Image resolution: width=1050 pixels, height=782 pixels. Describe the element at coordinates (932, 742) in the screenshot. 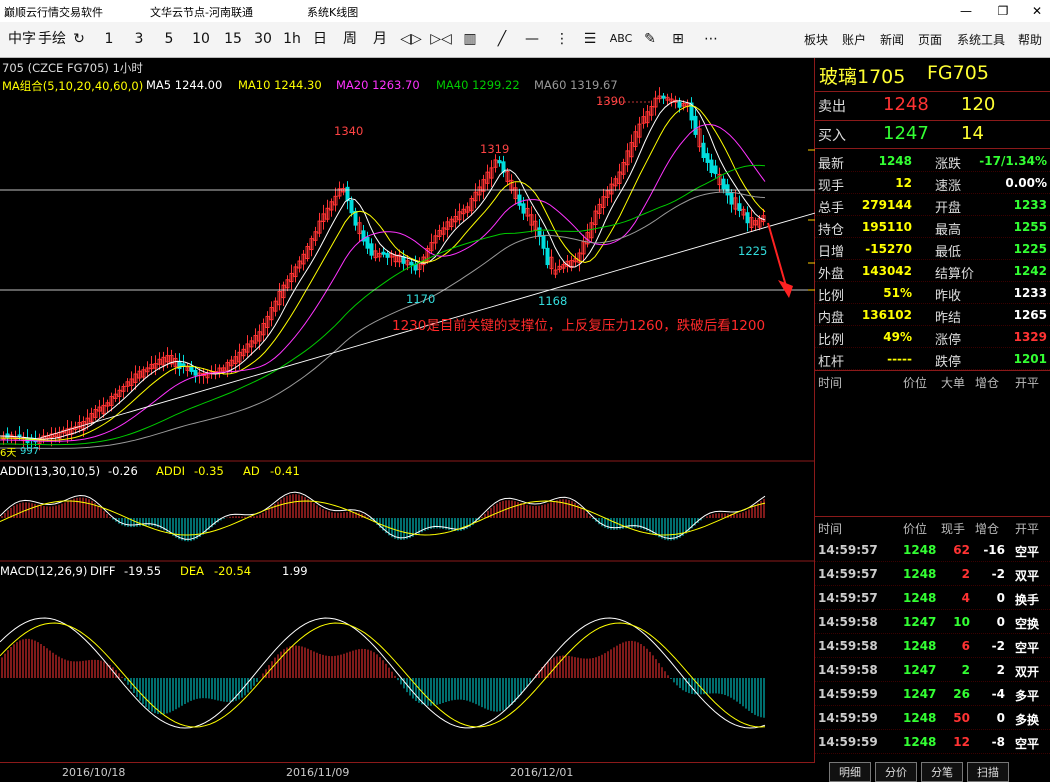

I see `tick-row: 14:59:59 1248 12 -8 空平` at that location.